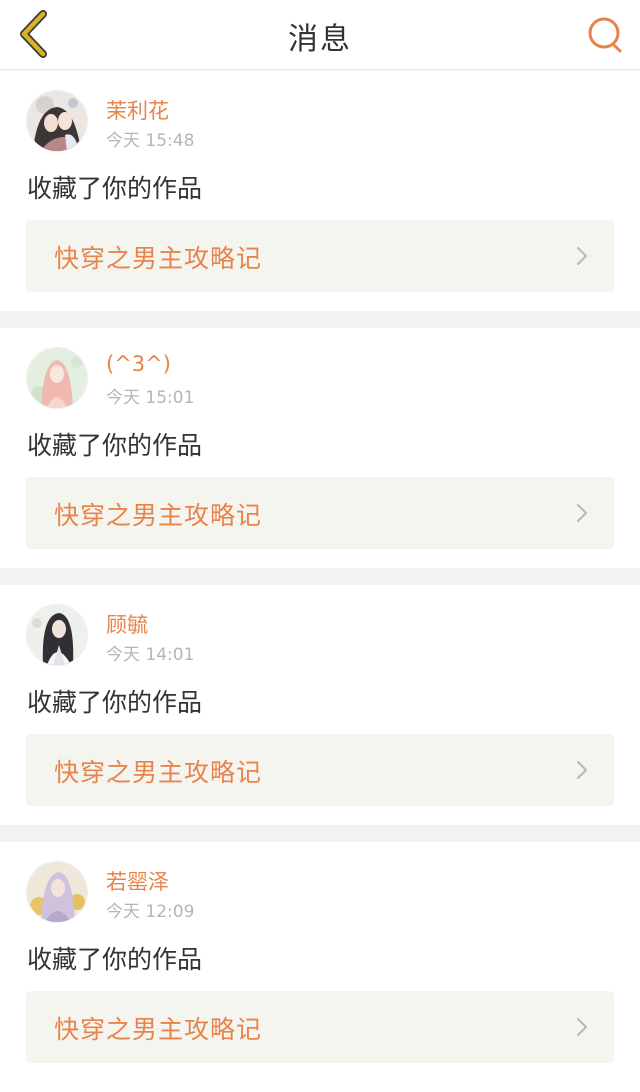  Describe the element at coordinates (127, 624) in the screenshot. I see `username: 顾毓` at that location.